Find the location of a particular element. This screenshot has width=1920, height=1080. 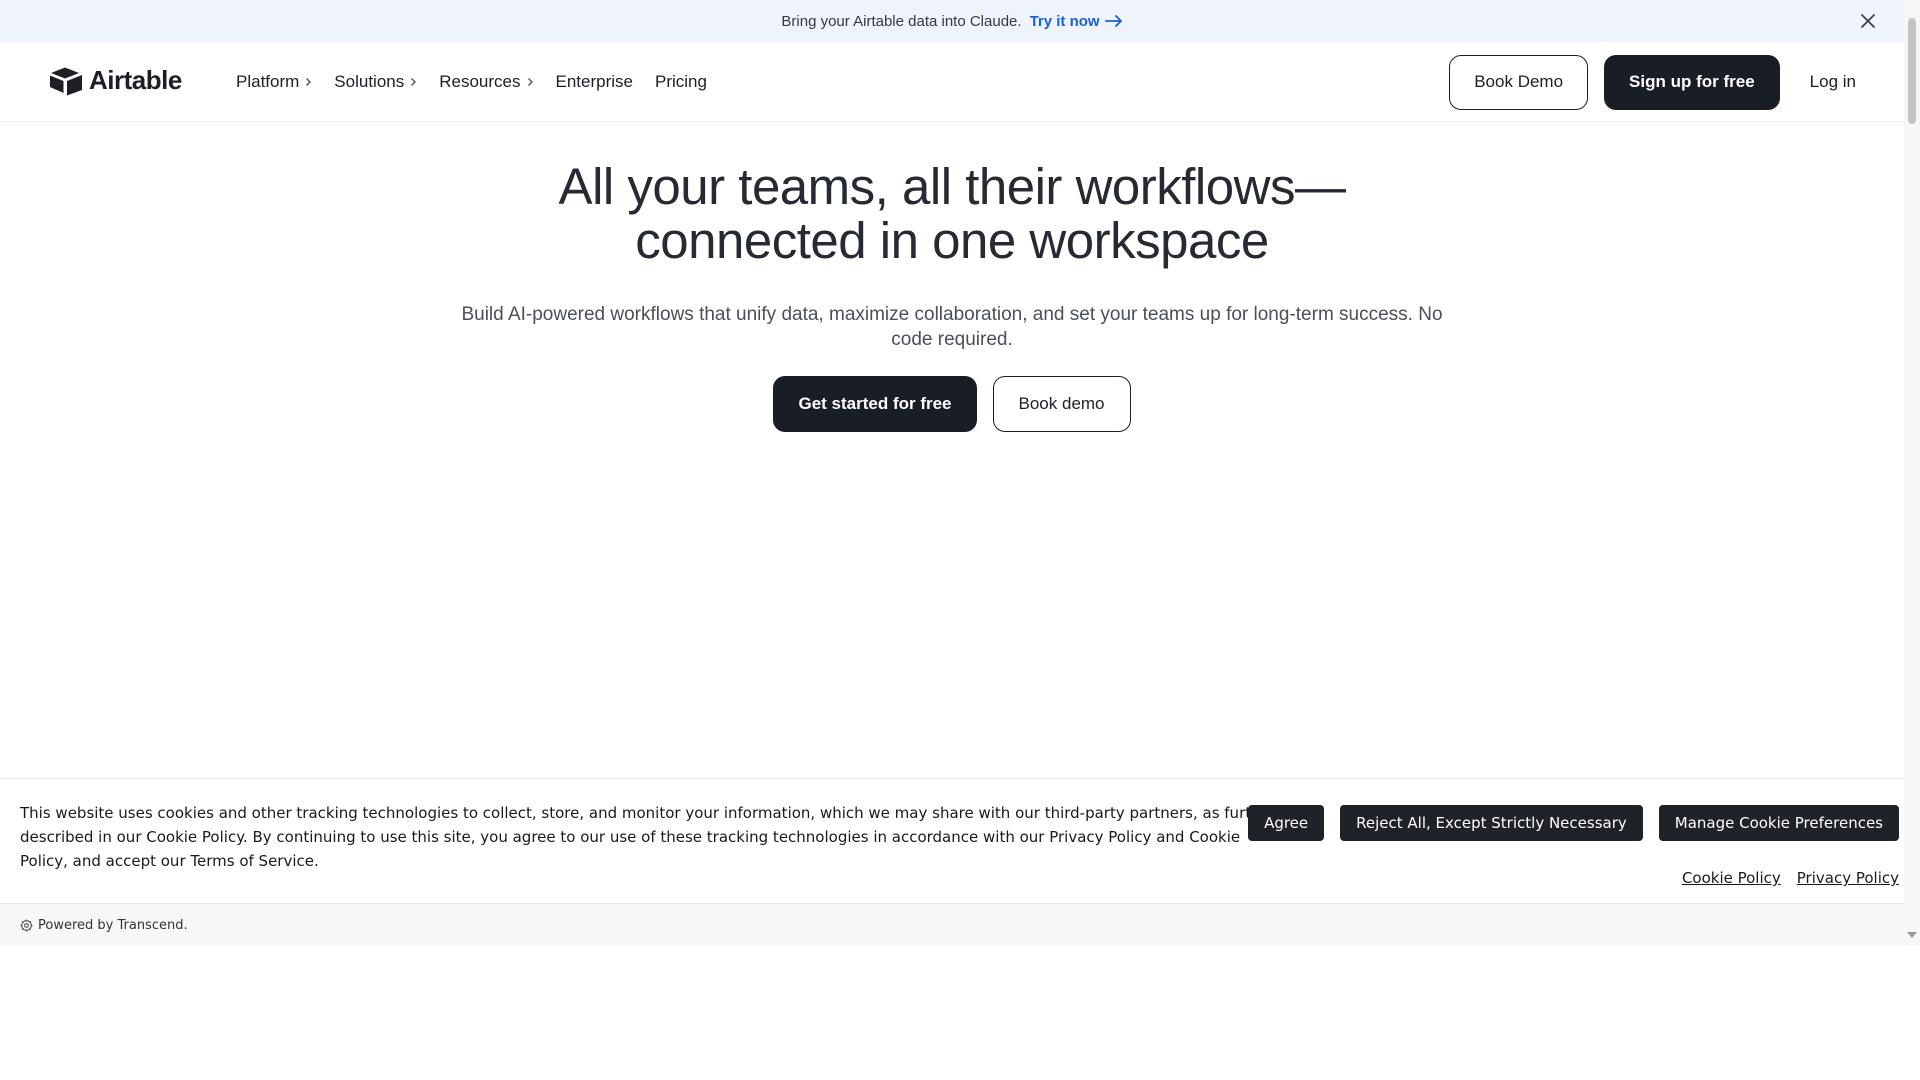

hero-title-line-1: All your teams, all their workflows— is located at coordinates (952, 186).